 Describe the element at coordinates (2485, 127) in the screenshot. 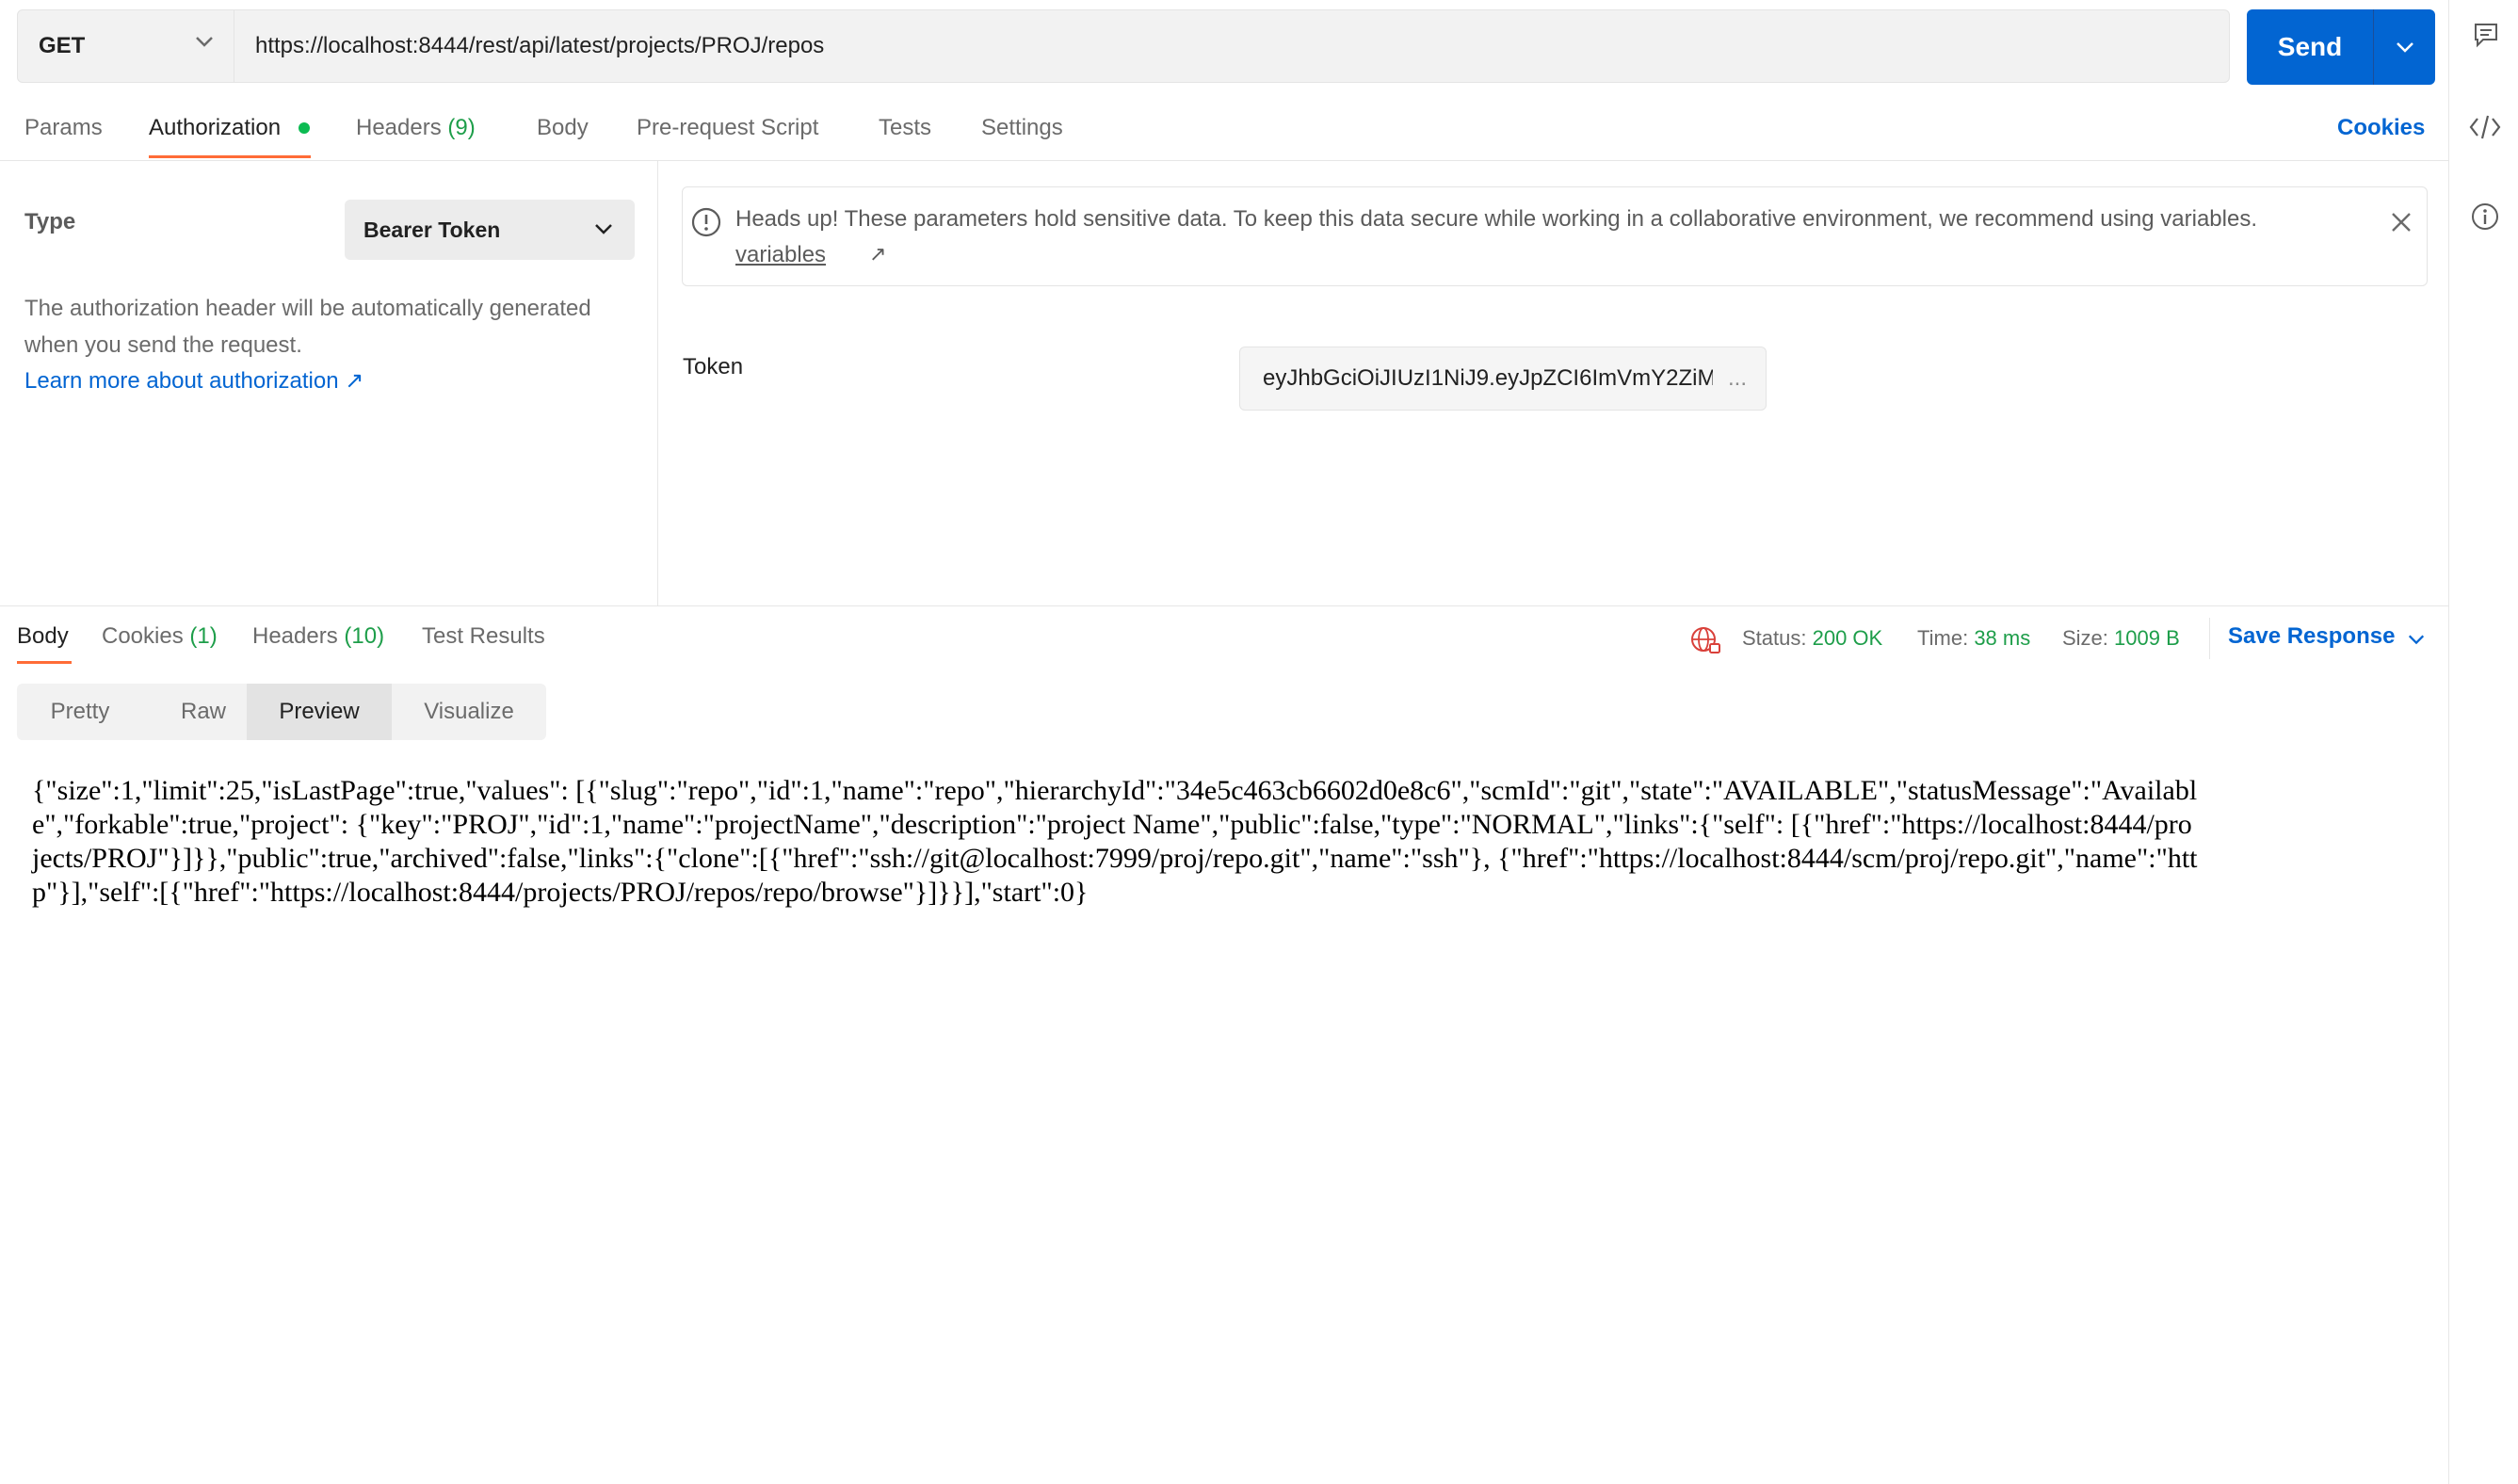

I see `code-icon` at that location.